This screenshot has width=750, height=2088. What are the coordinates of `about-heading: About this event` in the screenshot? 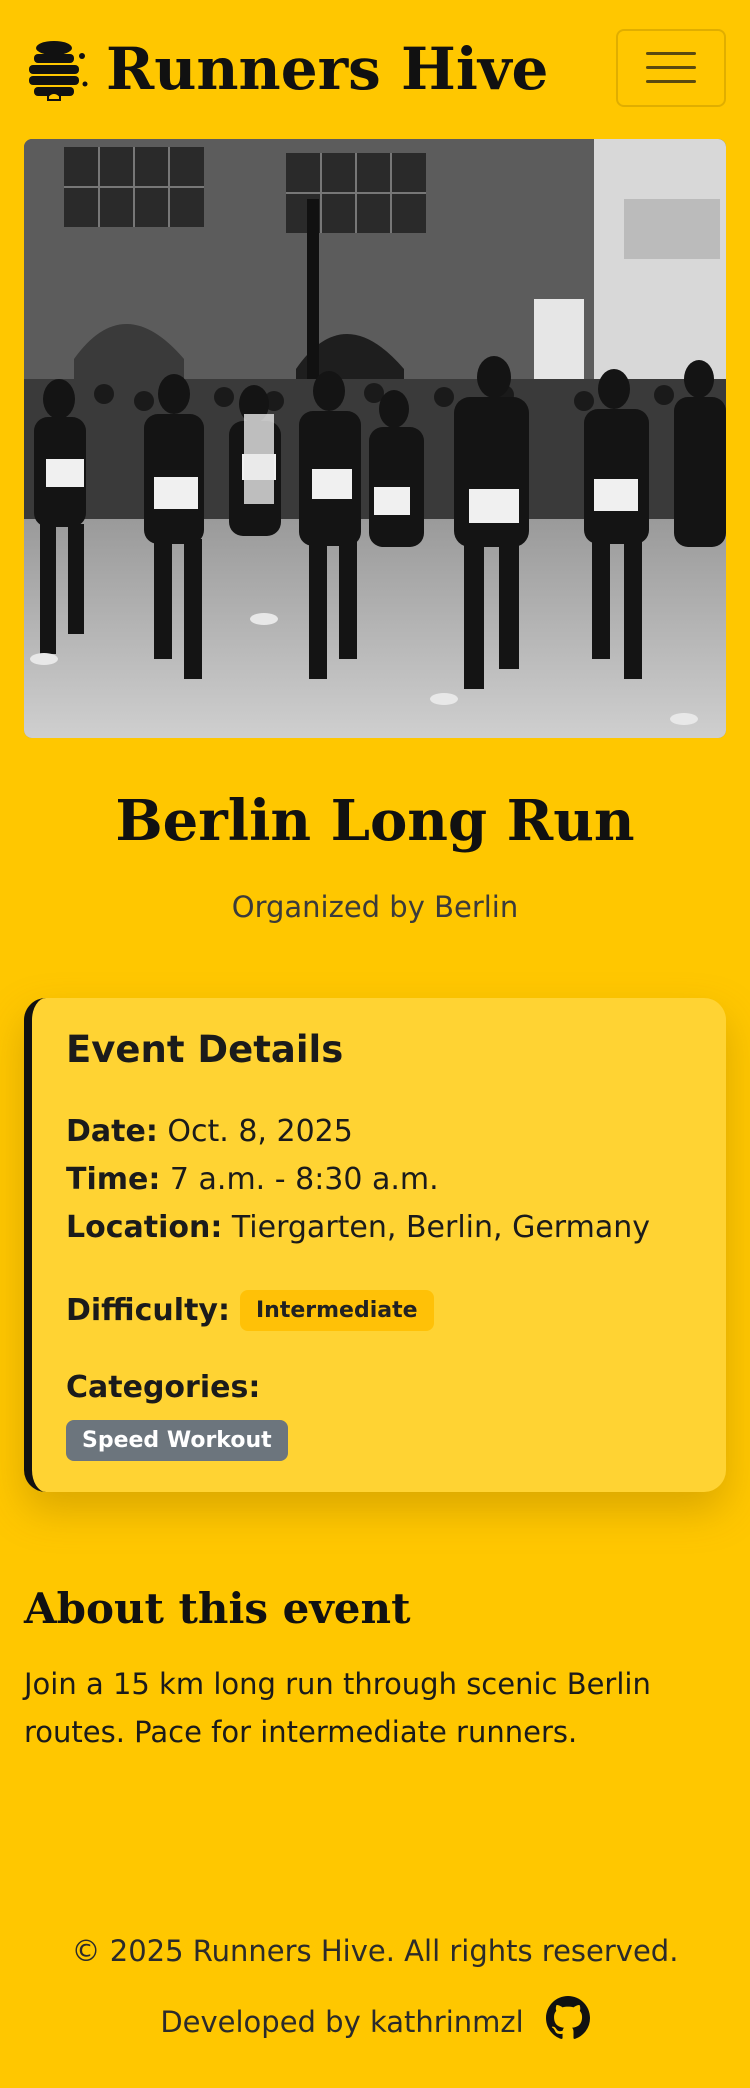 It's located at (217, 1608).